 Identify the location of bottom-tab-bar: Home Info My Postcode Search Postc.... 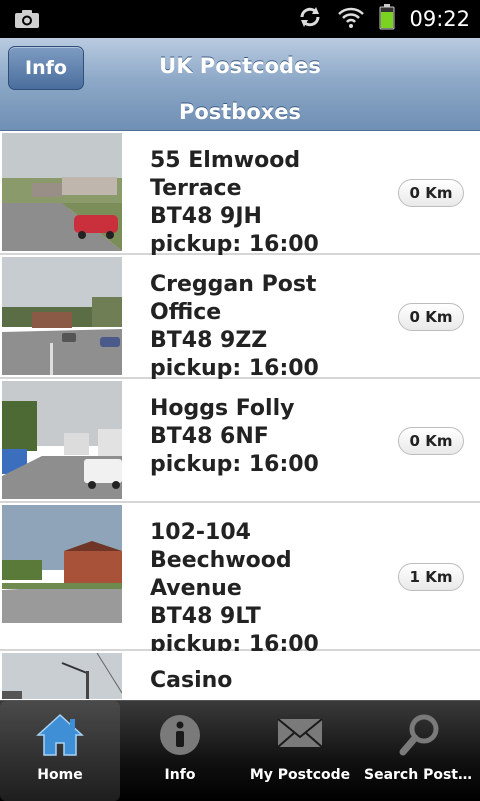
(240, 750).